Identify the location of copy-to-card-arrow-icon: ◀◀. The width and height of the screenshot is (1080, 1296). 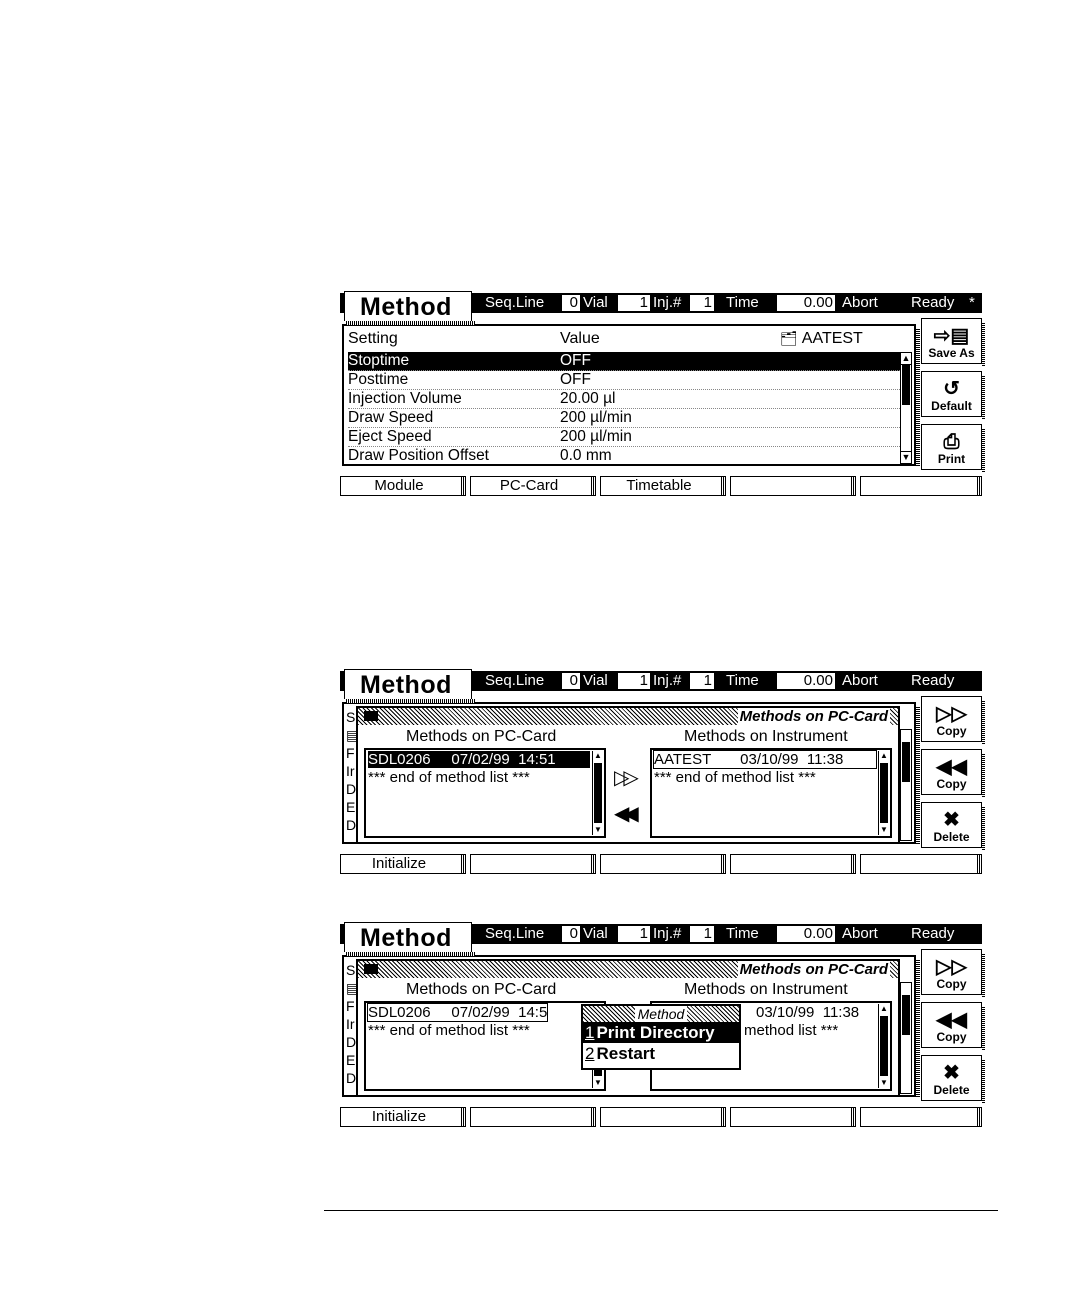
(626, 814).